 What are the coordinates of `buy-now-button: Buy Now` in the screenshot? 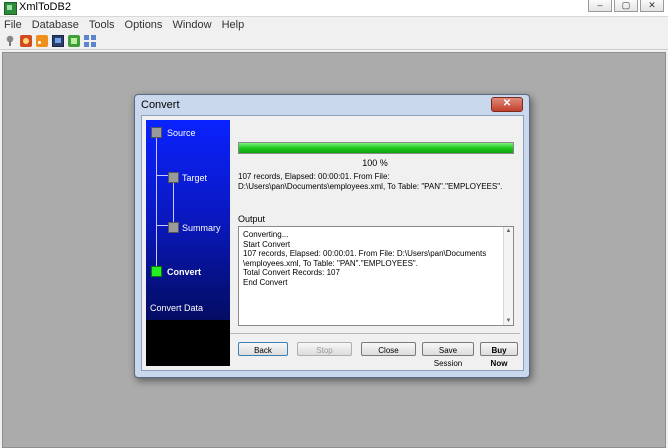 It's located at (499, 355).